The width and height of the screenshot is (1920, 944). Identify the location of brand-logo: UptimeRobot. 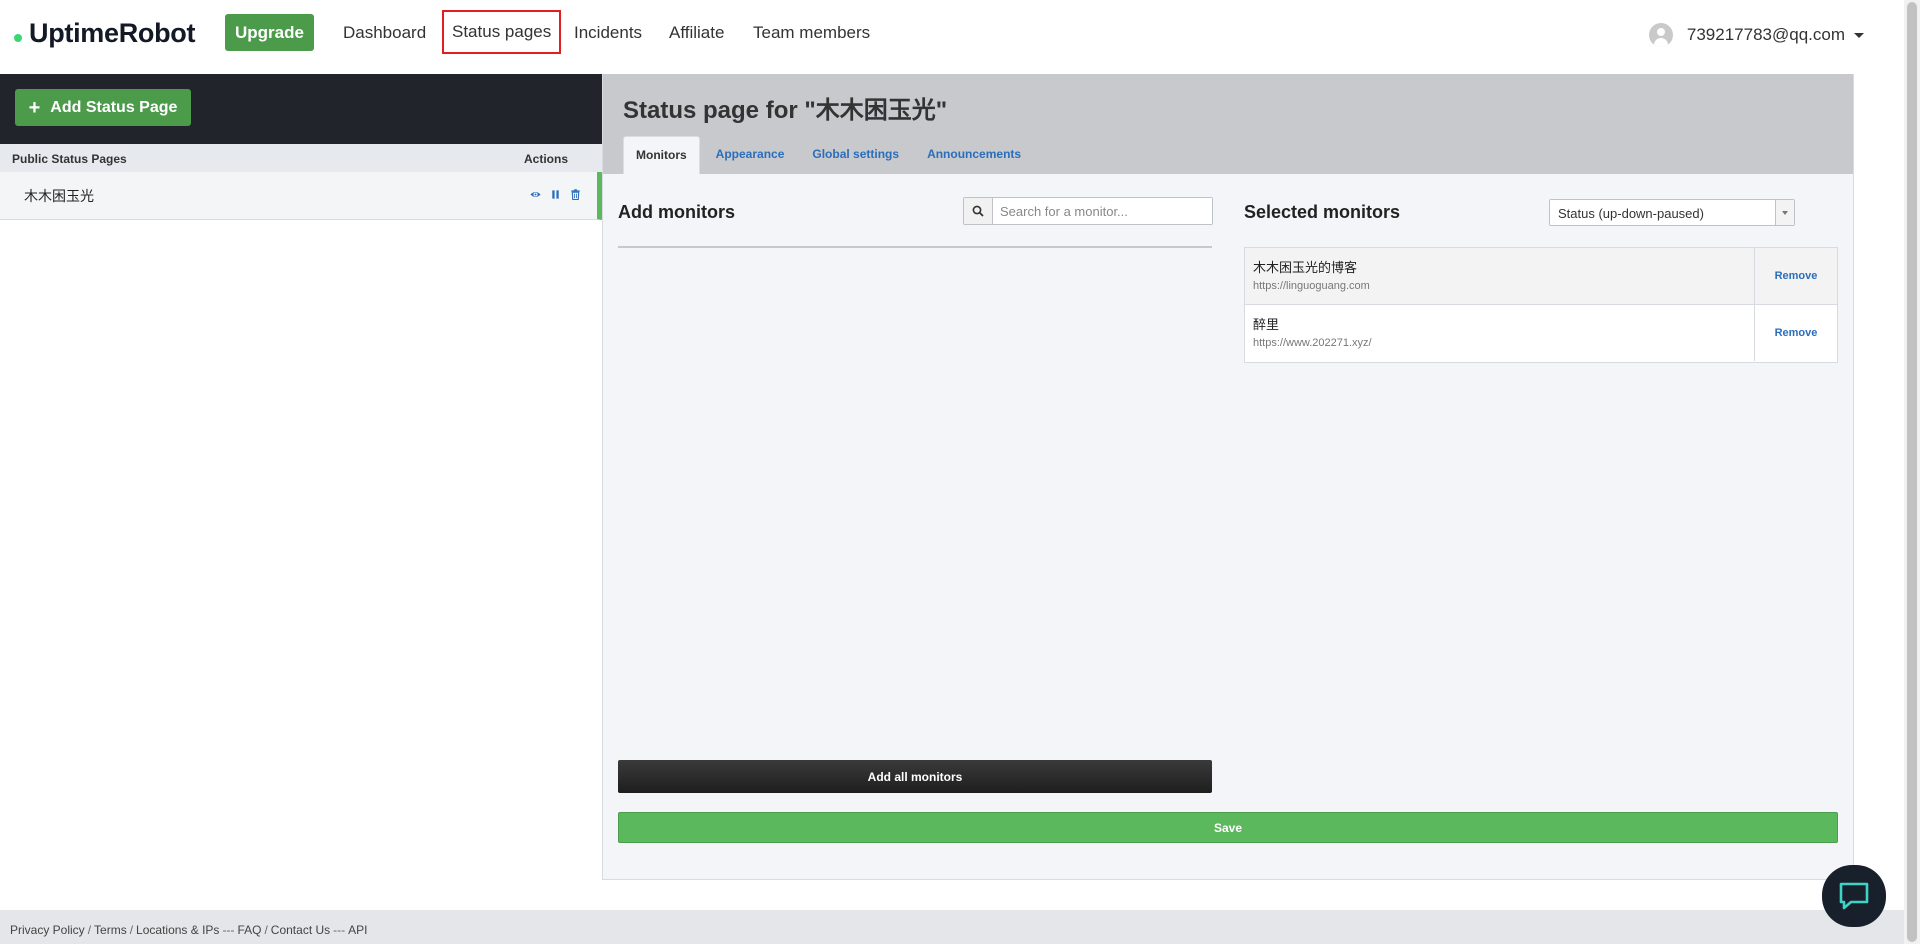
(104, 33).